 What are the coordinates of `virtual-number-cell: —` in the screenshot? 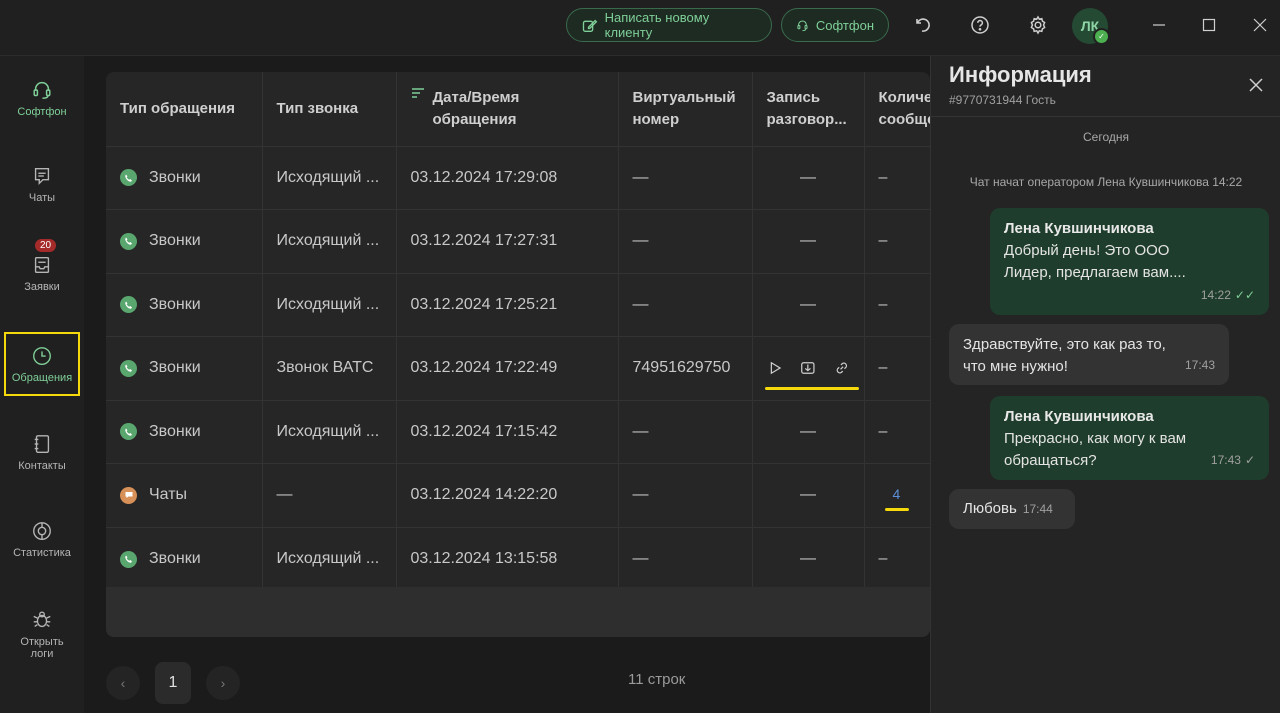 It's located at (685, 241).